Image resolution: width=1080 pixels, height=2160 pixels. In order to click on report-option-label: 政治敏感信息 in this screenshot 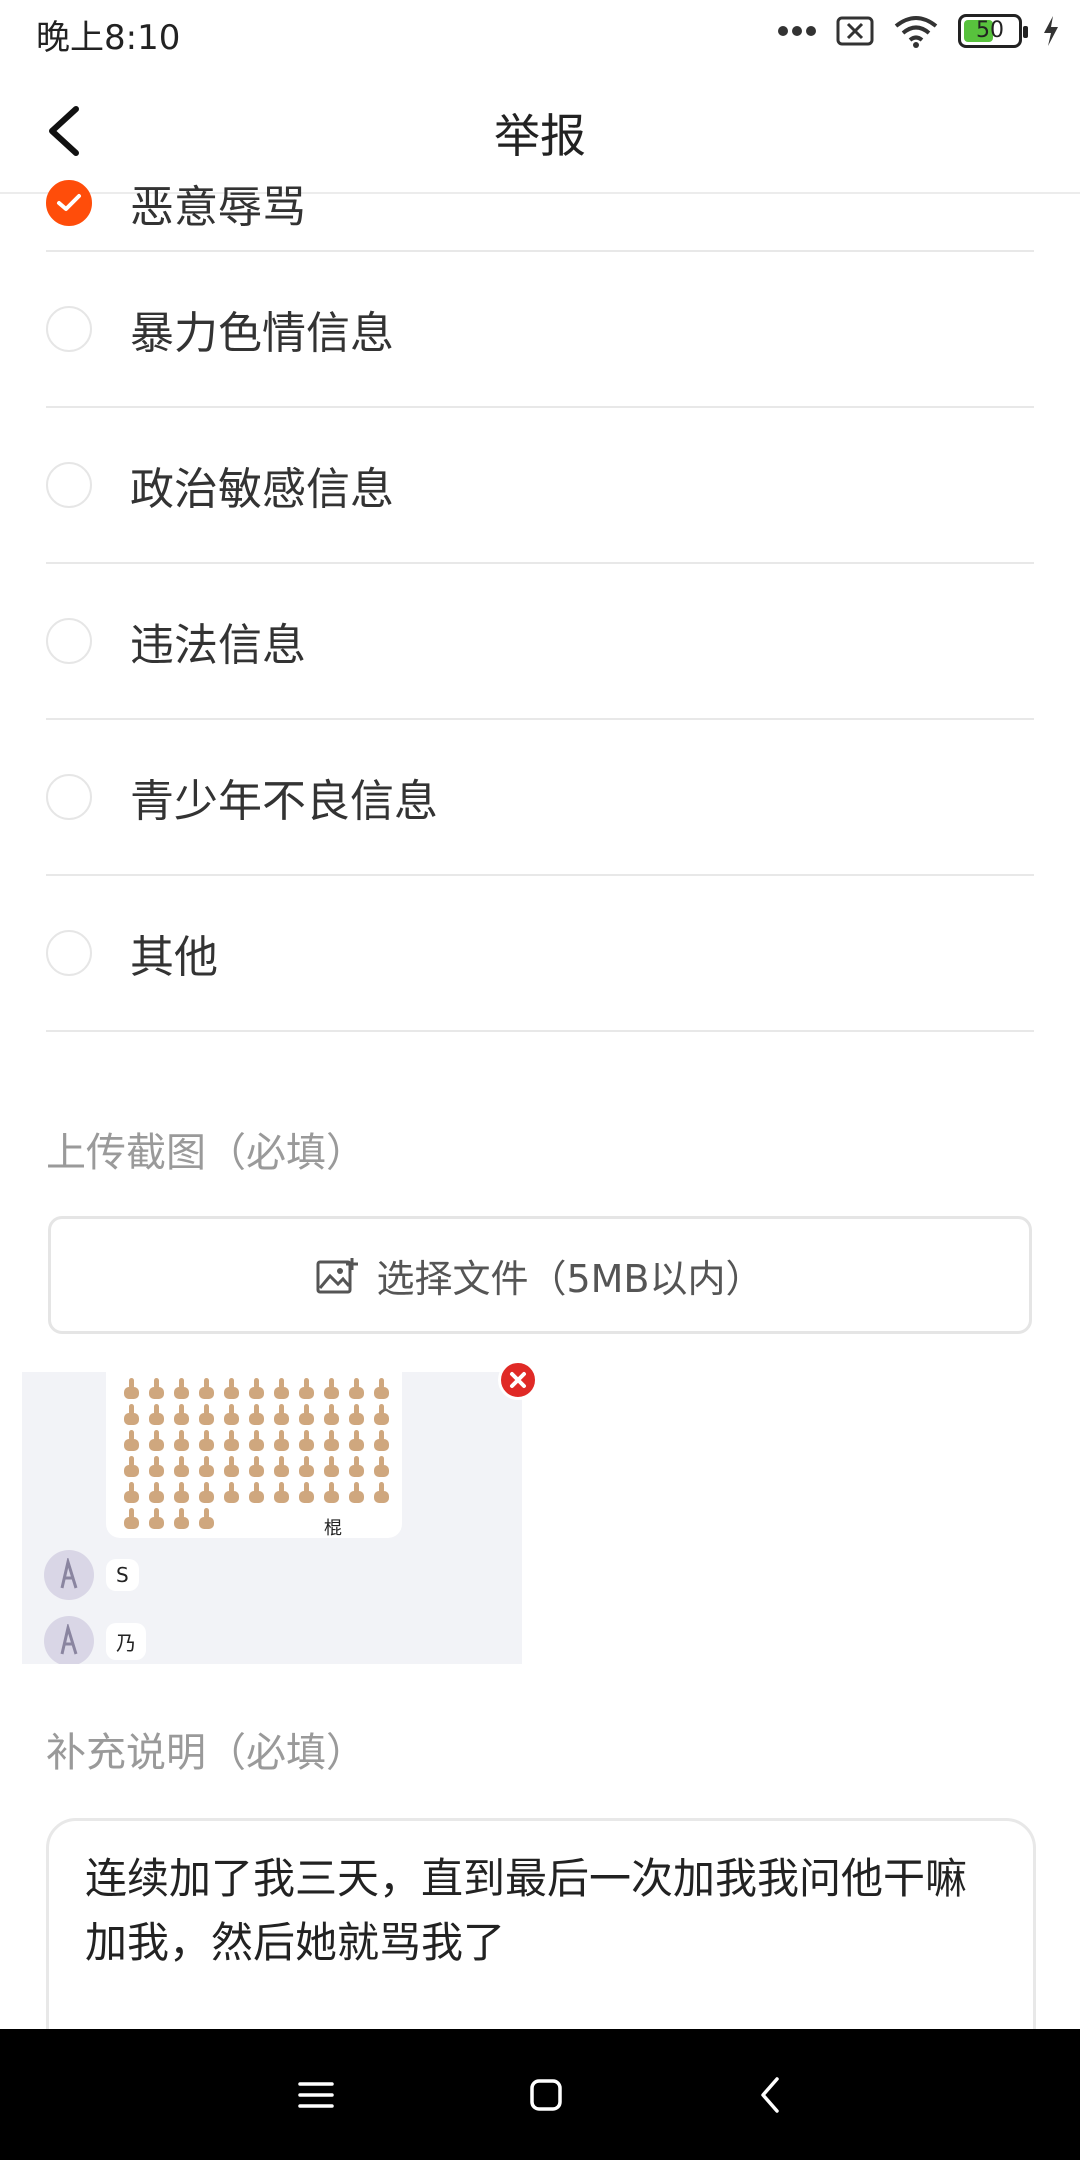, I will do `click(262, 489)`.